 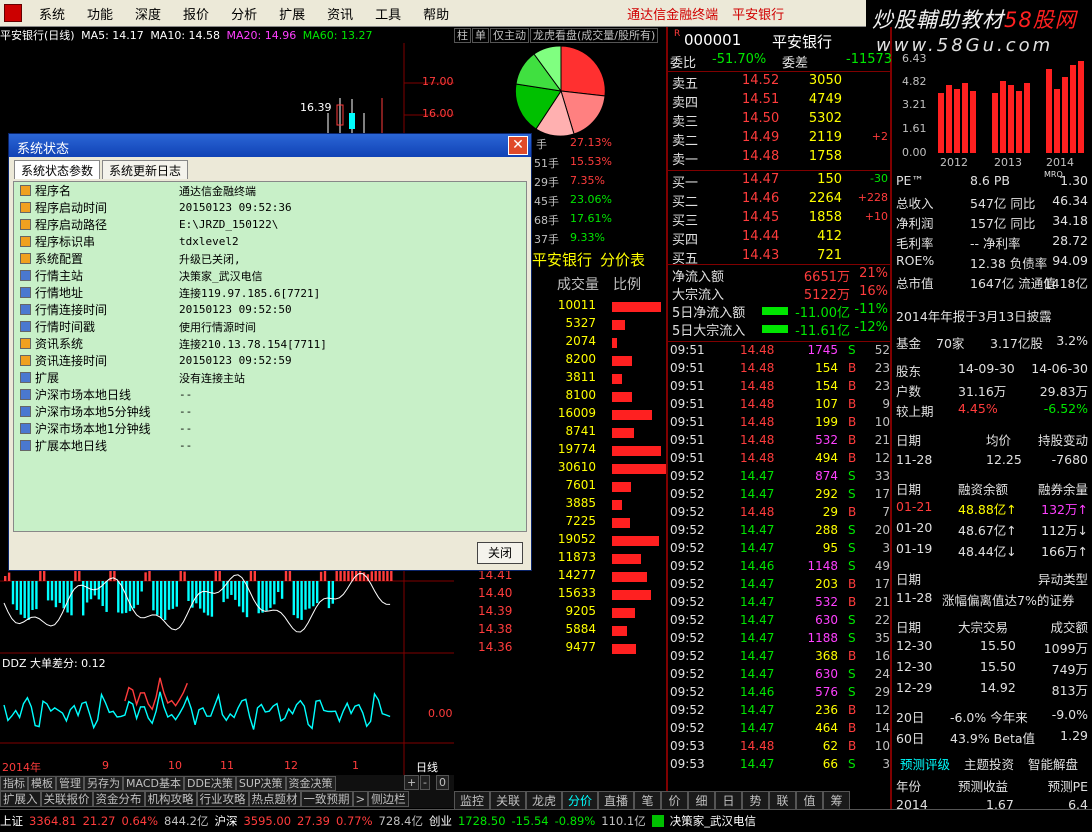 What do you see at coordinates (809, 800) in the screenshot?
I see `quote-tab: 值` at bounding box center [809, 800].